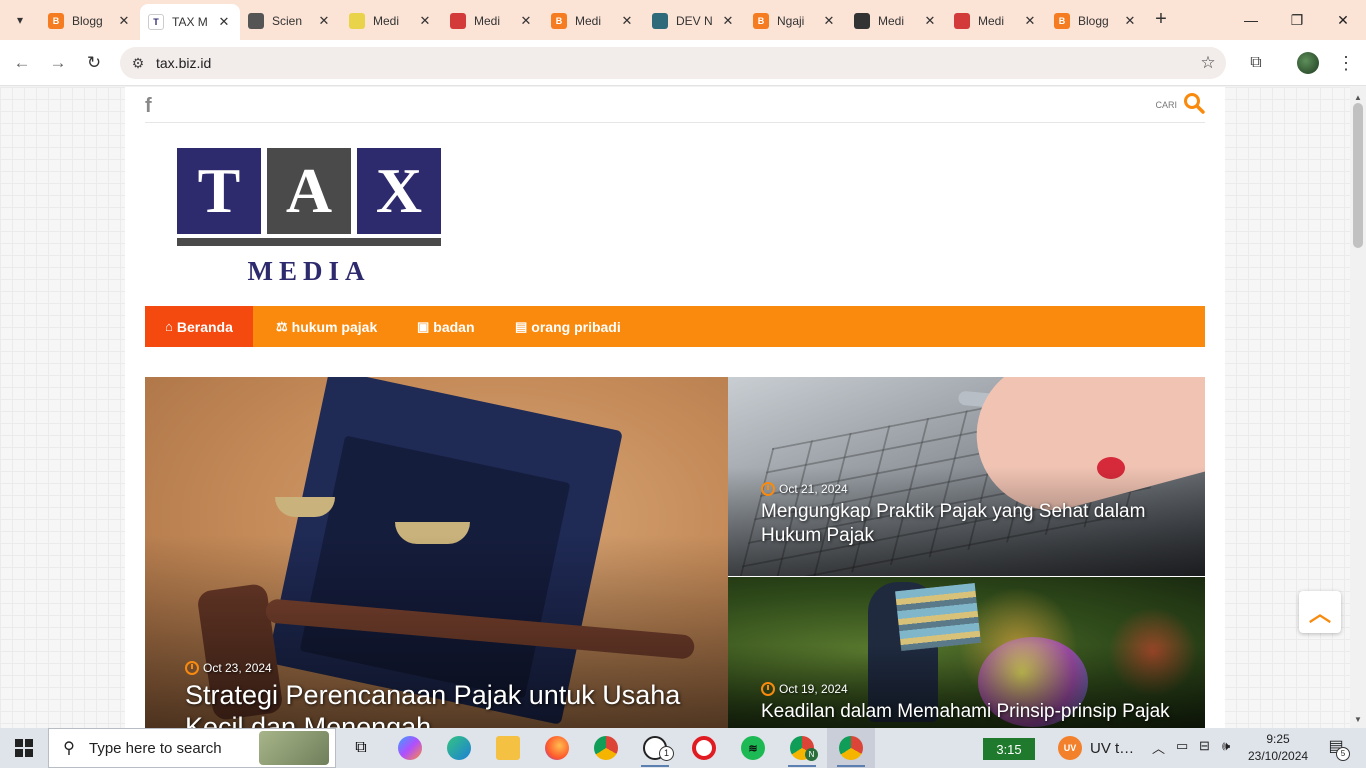  I want to click on show-hidden-icons-chevron-icon: ︿, so click(1158, 747).